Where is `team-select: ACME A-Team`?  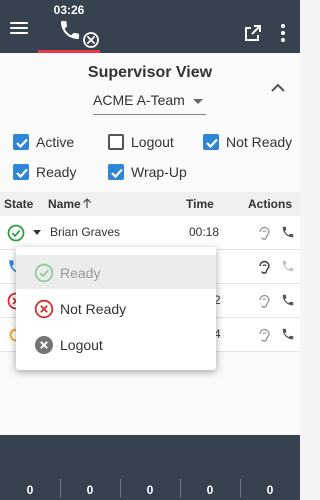
team-select: ACME A-Team is located at coordinates (149, 102).